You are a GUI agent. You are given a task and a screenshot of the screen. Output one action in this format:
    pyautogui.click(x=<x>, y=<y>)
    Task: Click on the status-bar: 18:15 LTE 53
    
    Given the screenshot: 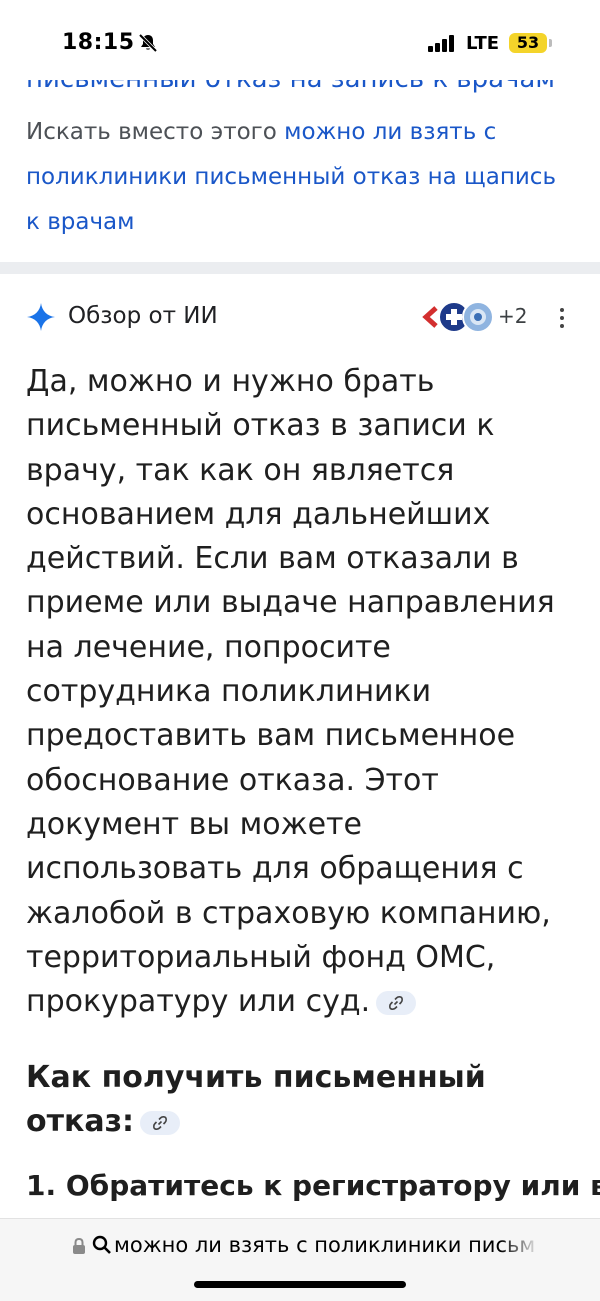 What is the action you would take?
    pyautogui.click(x=300, y=40)
    